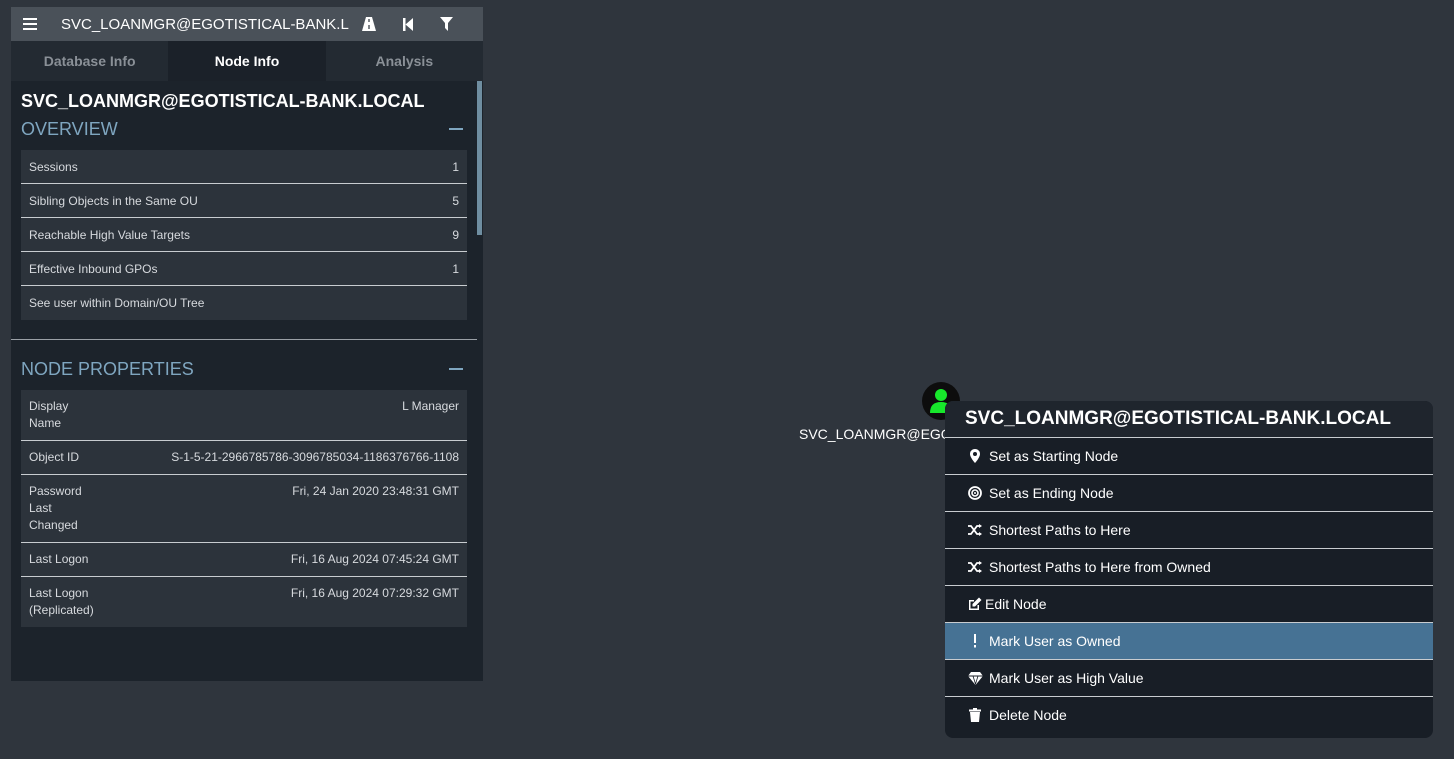 The height and width of the screenshot is (759, 1454). I want to click on back-button, so click(407, 24).